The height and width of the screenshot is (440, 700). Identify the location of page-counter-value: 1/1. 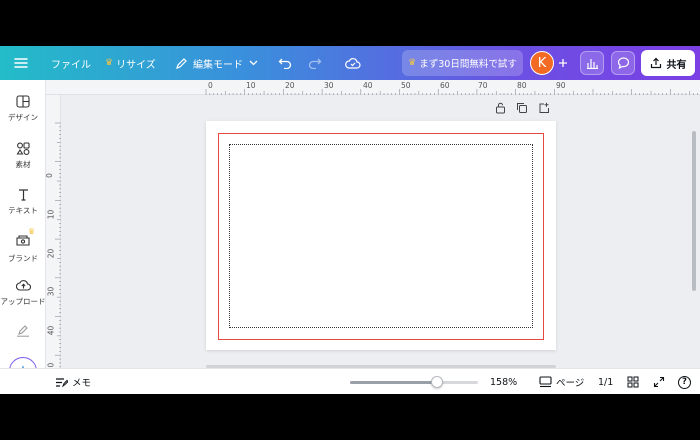
(606, 382).